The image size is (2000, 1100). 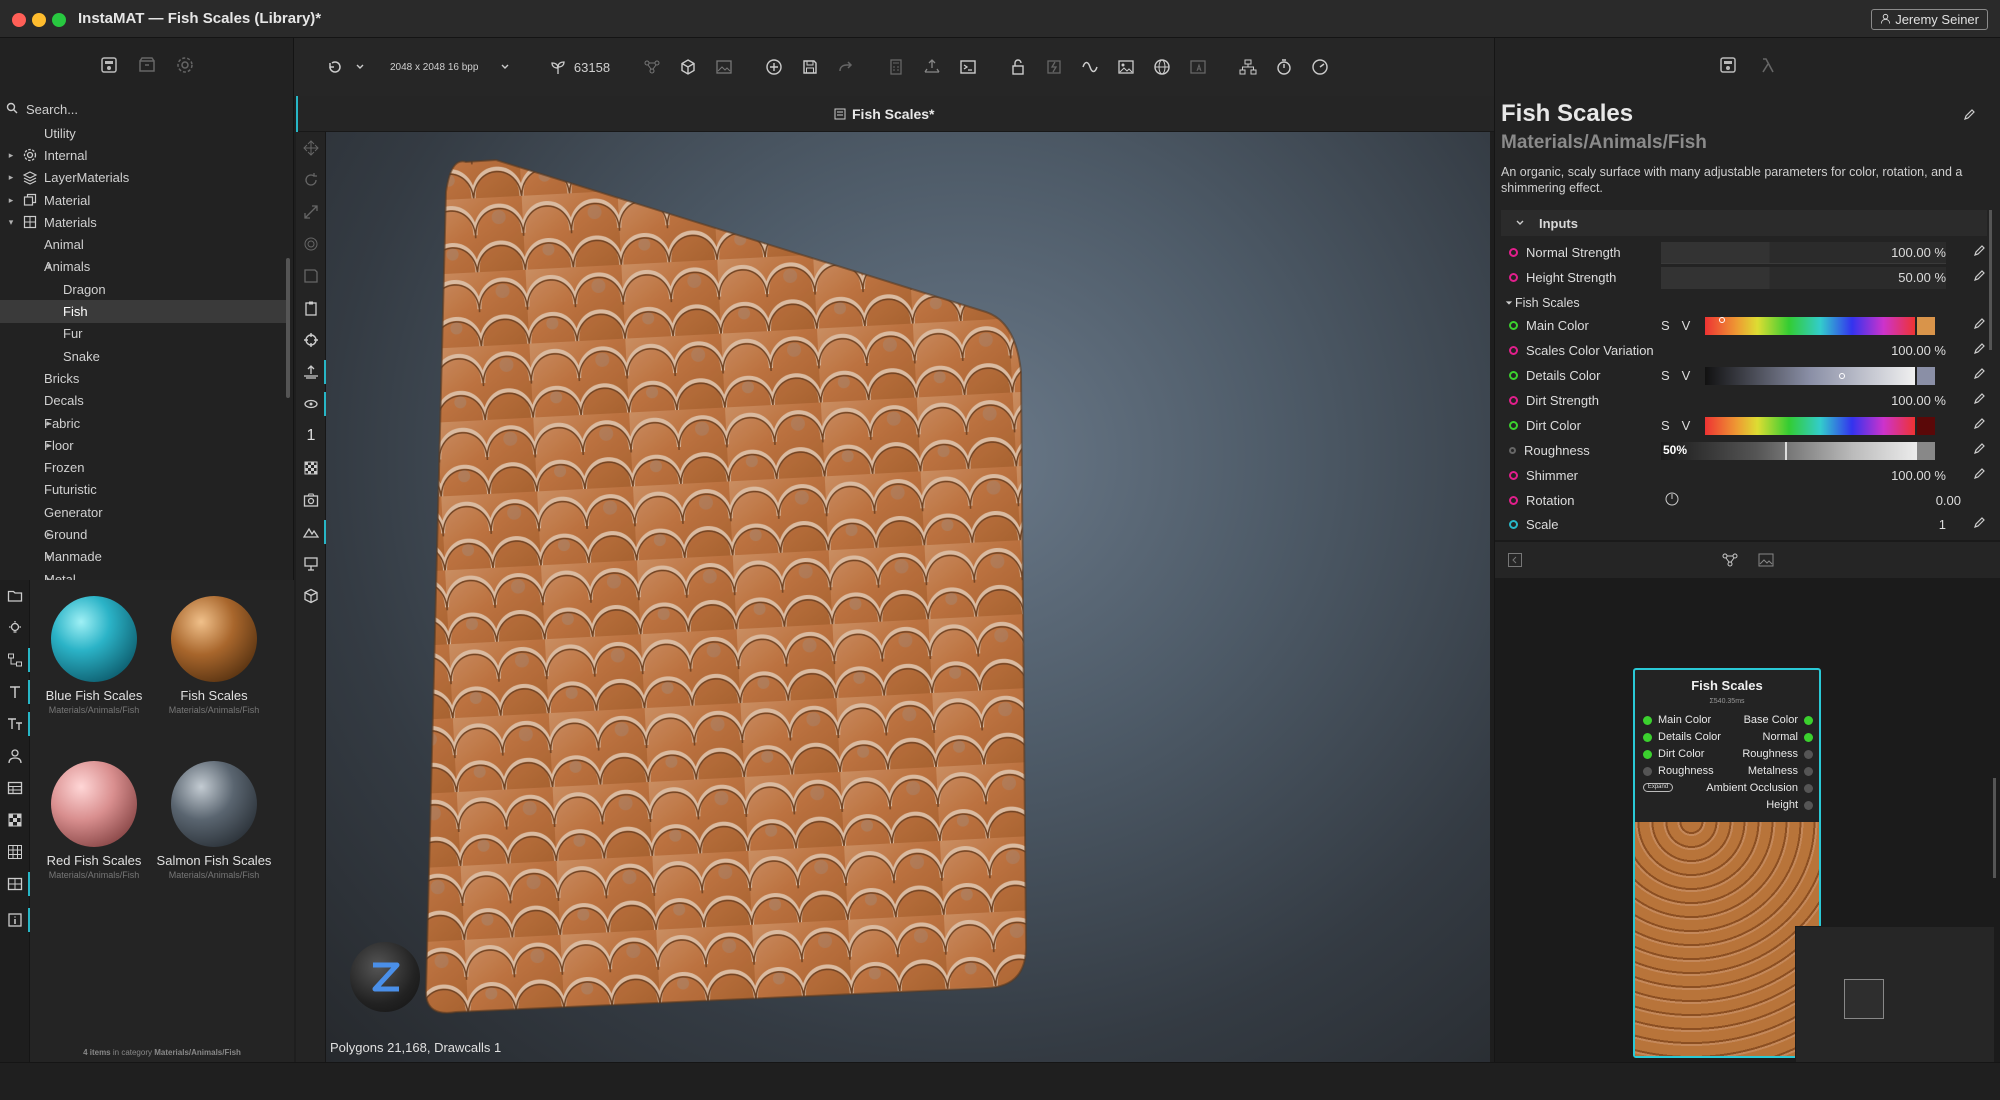 What do you see at coordinates (15, 628) in the screenshot?
I see `lightbulb-icon` at bounding box center [15, 628].